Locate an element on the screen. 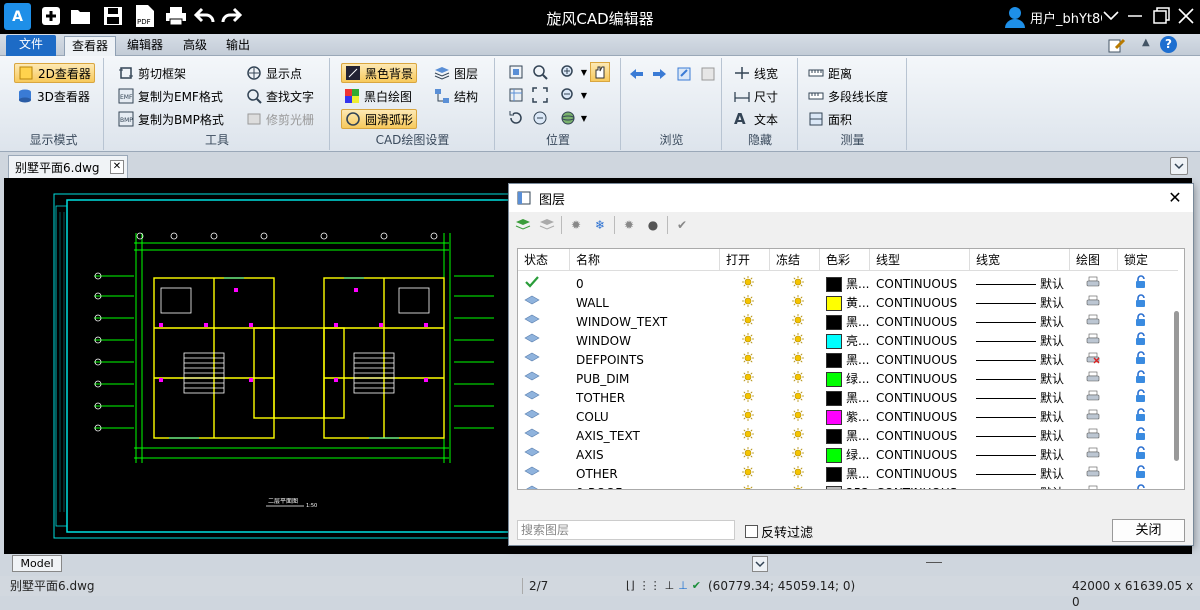 The image size is (1200, 610). smooth-arcs-button: 圆滑弧形 is located at coordinates (379, 119).